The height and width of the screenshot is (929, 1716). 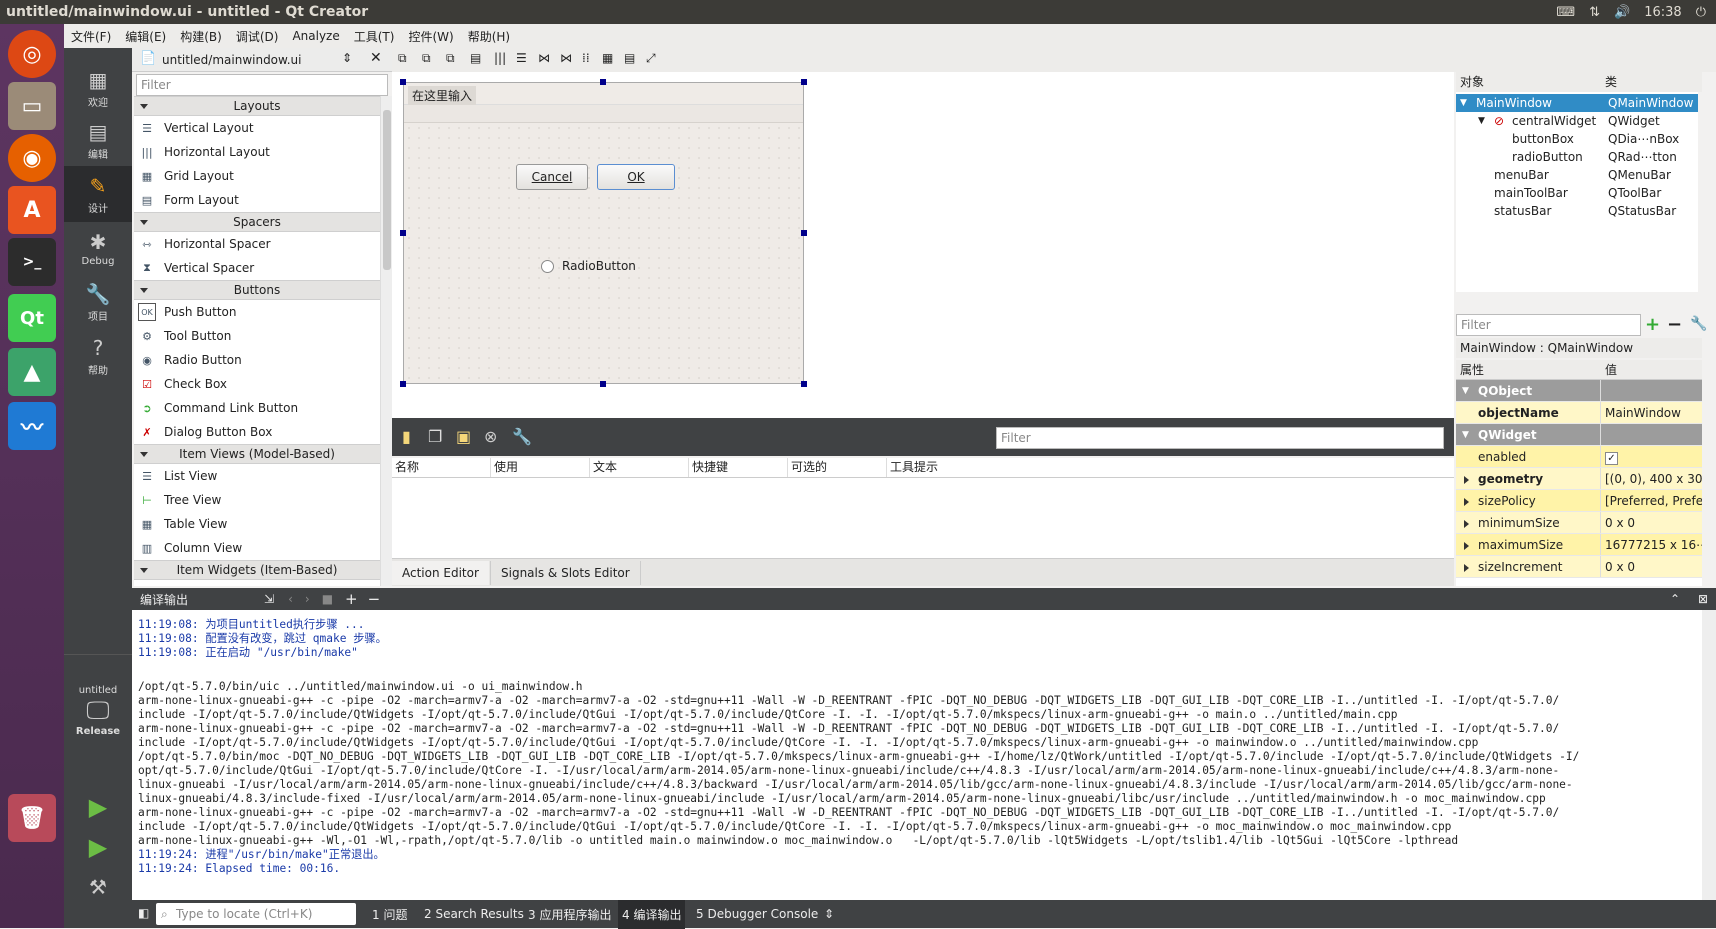 I want to click on widget-box-scrollbar, so click(x=386, y=341).